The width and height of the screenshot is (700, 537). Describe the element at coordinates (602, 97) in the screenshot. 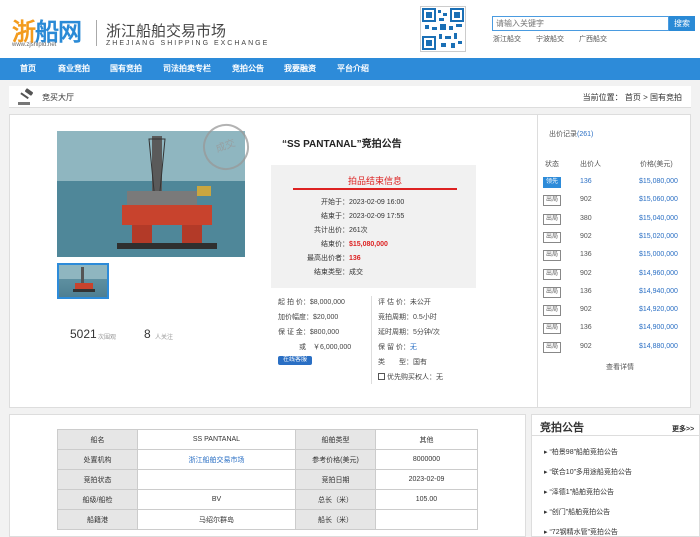

I see `breadcrumb-prefix: 当前位置：` at that location.